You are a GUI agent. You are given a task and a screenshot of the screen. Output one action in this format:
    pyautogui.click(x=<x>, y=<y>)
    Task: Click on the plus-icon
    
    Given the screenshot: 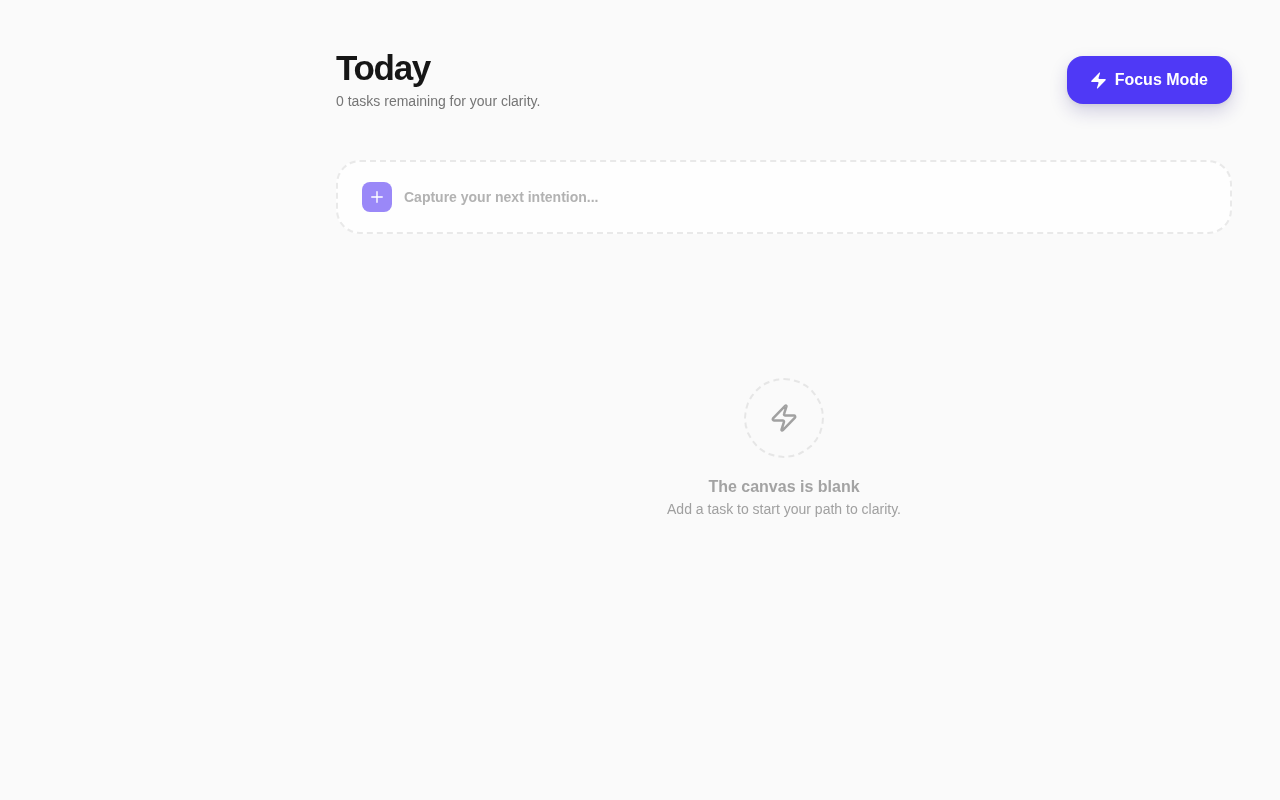 What is the action you would take?
    pyautogui.click(x=377, y=197)
    